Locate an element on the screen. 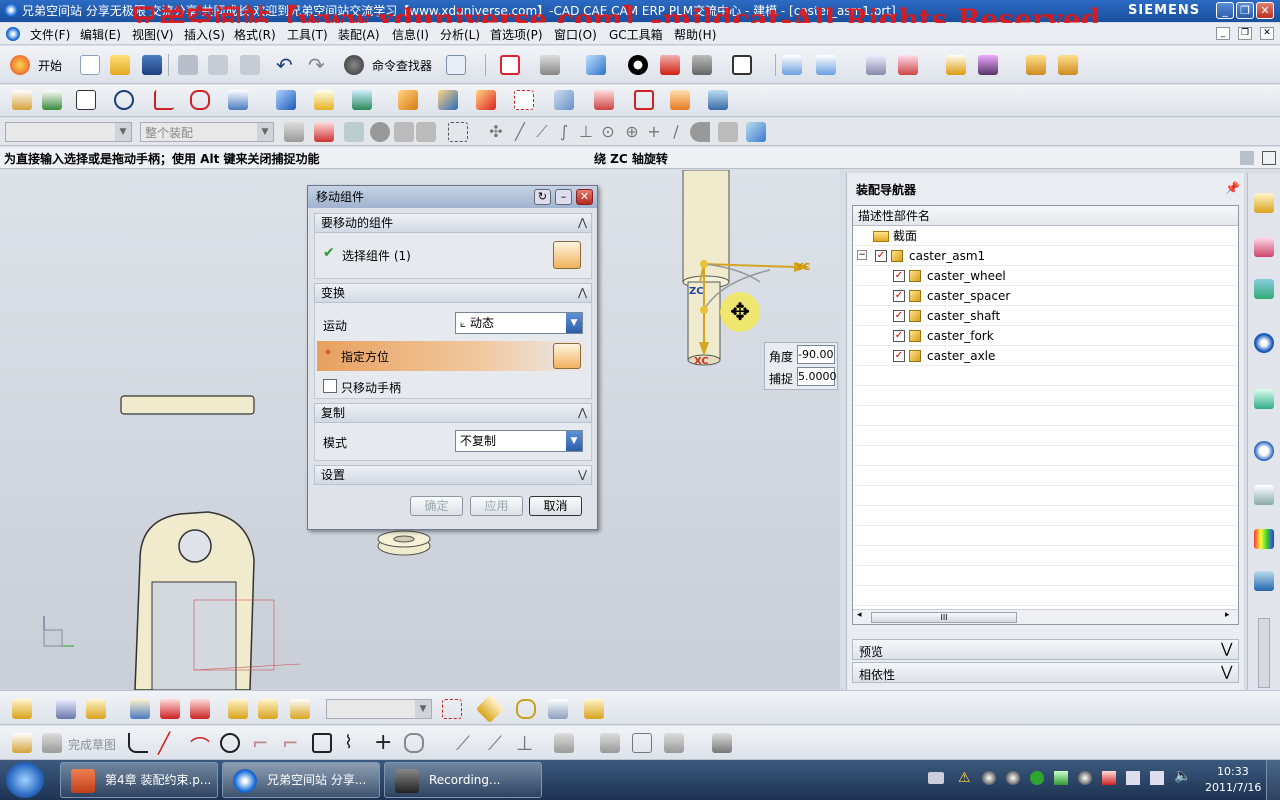  wcs-icon is located at coordinates (792, 65).